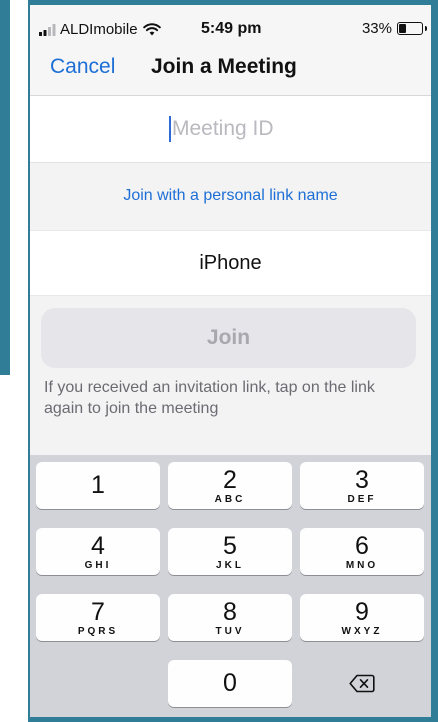 This screenshot has height=722, width=438. Describe the element at coordinates (362, 499) in the screenshot. I see `key-letters: DEF` at that location.